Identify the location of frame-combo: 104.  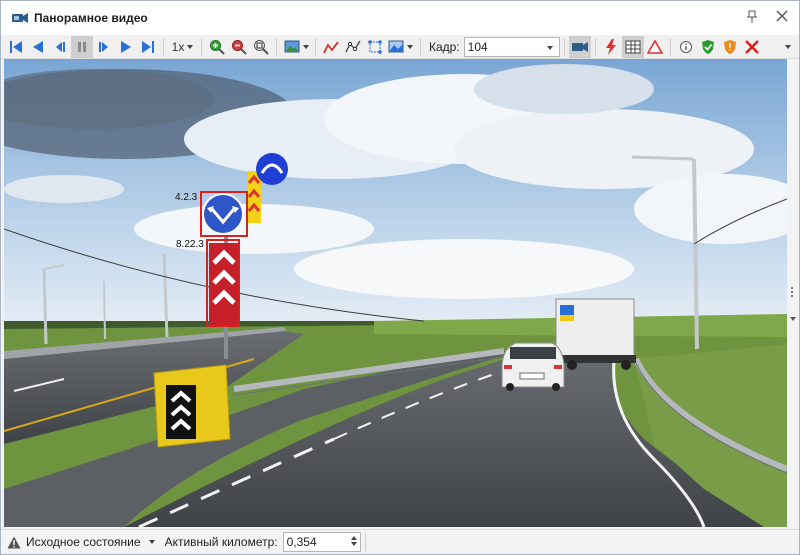
(512, 46).